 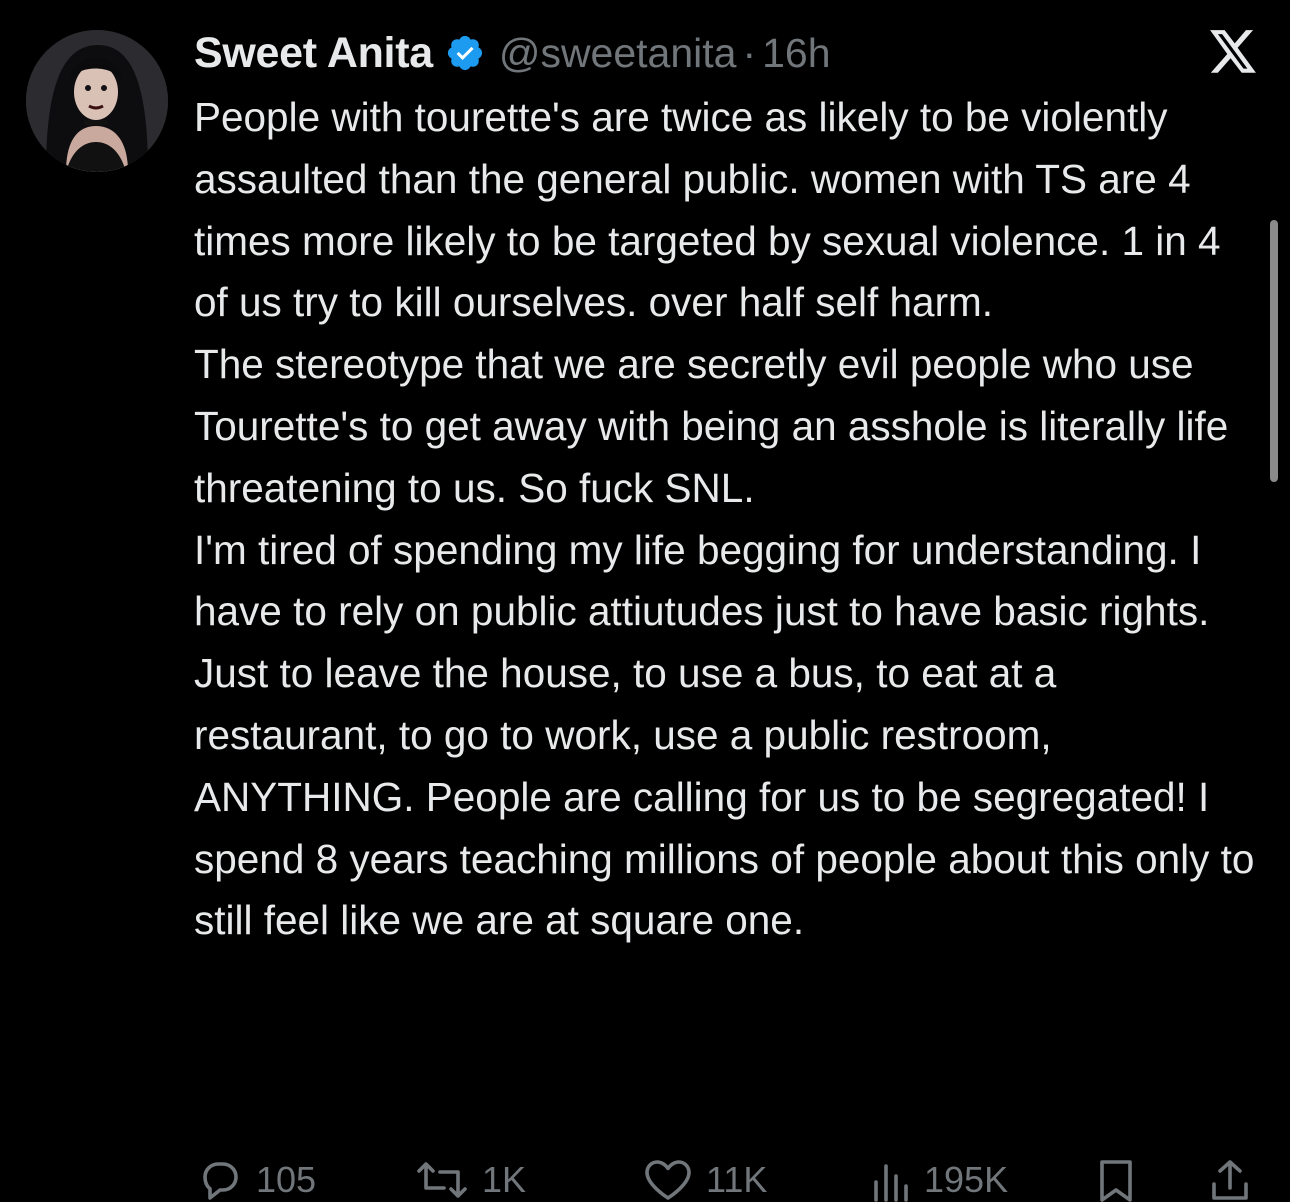 What do you see at coordinates (97, 101) in the screenshot?
I see `avatar` at bounding box center [97, 101].